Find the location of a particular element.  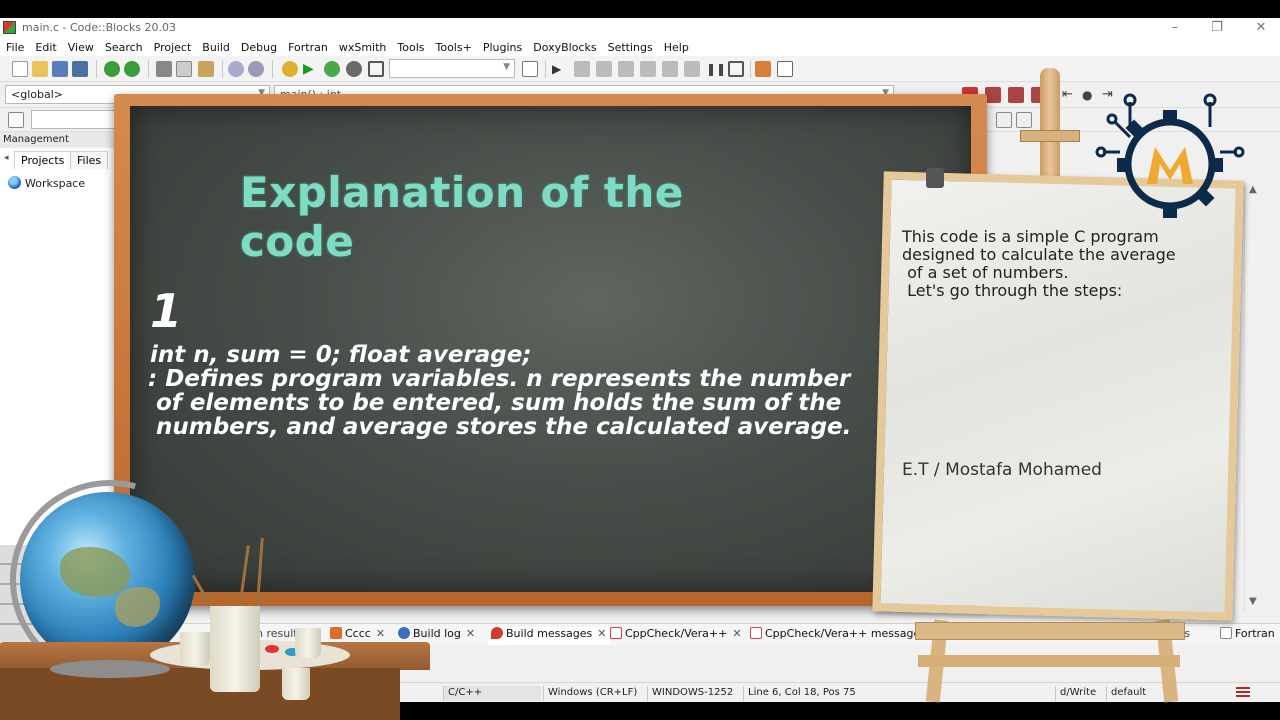

menu-tools-plus: Tools+ is located at coordinates (453, 46).